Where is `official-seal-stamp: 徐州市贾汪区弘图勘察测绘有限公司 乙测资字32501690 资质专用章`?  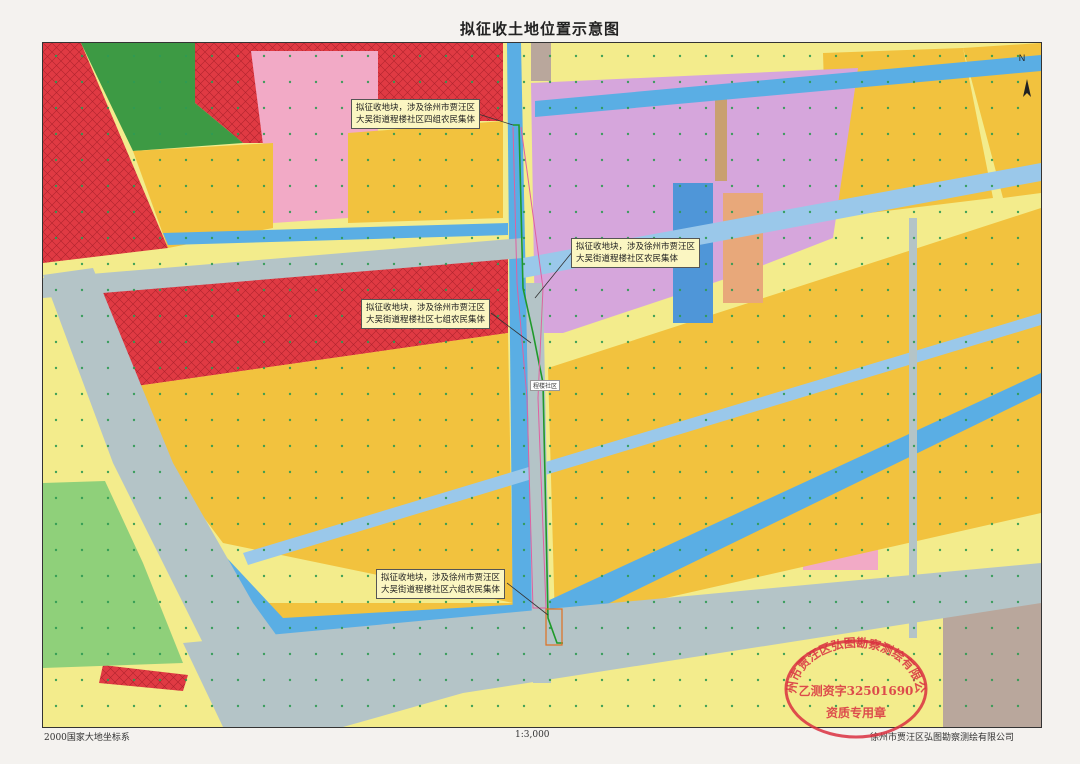
official-seal-stamp: 徐州市贾汪区弘图勘察测绘有限公司 乙测资字32501690 资质专用章 is located at coordinates (855, 686).